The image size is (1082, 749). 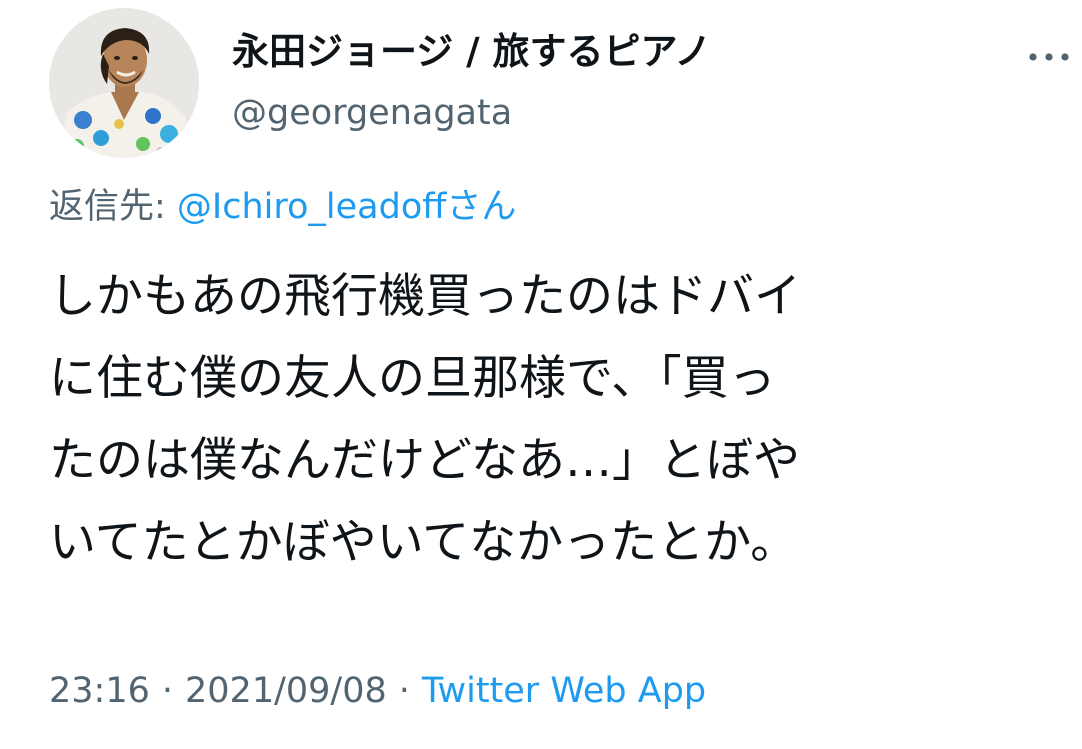 I want to click on tweet-text-line: に住む僕の友人の旦那様で、「買っ, so click(x=412, y=378).